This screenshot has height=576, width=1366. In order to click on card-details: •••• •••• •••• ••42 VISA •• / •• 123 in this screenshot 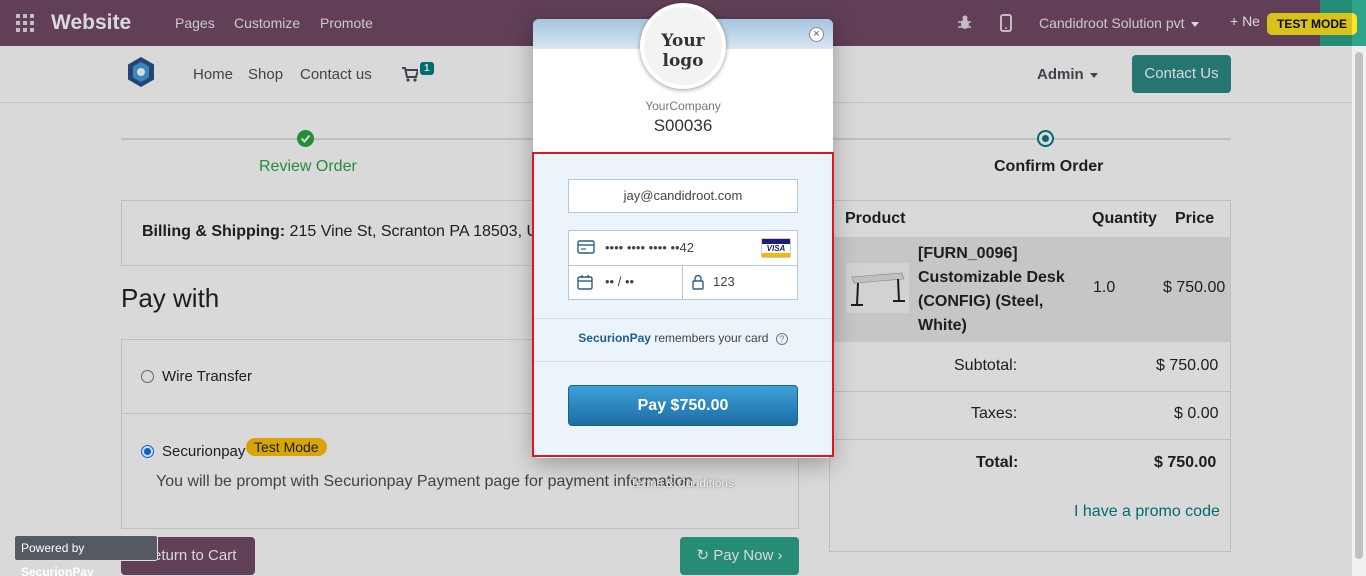, I will do `click(683, 265)`.